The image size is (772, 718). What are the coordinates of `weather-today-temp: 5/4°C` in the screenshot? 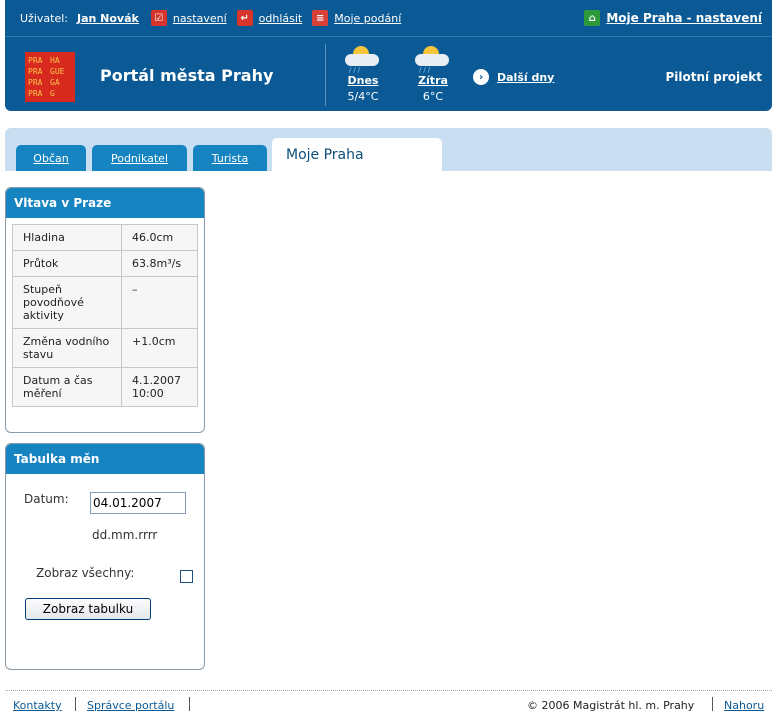 It's located at (363, 96).